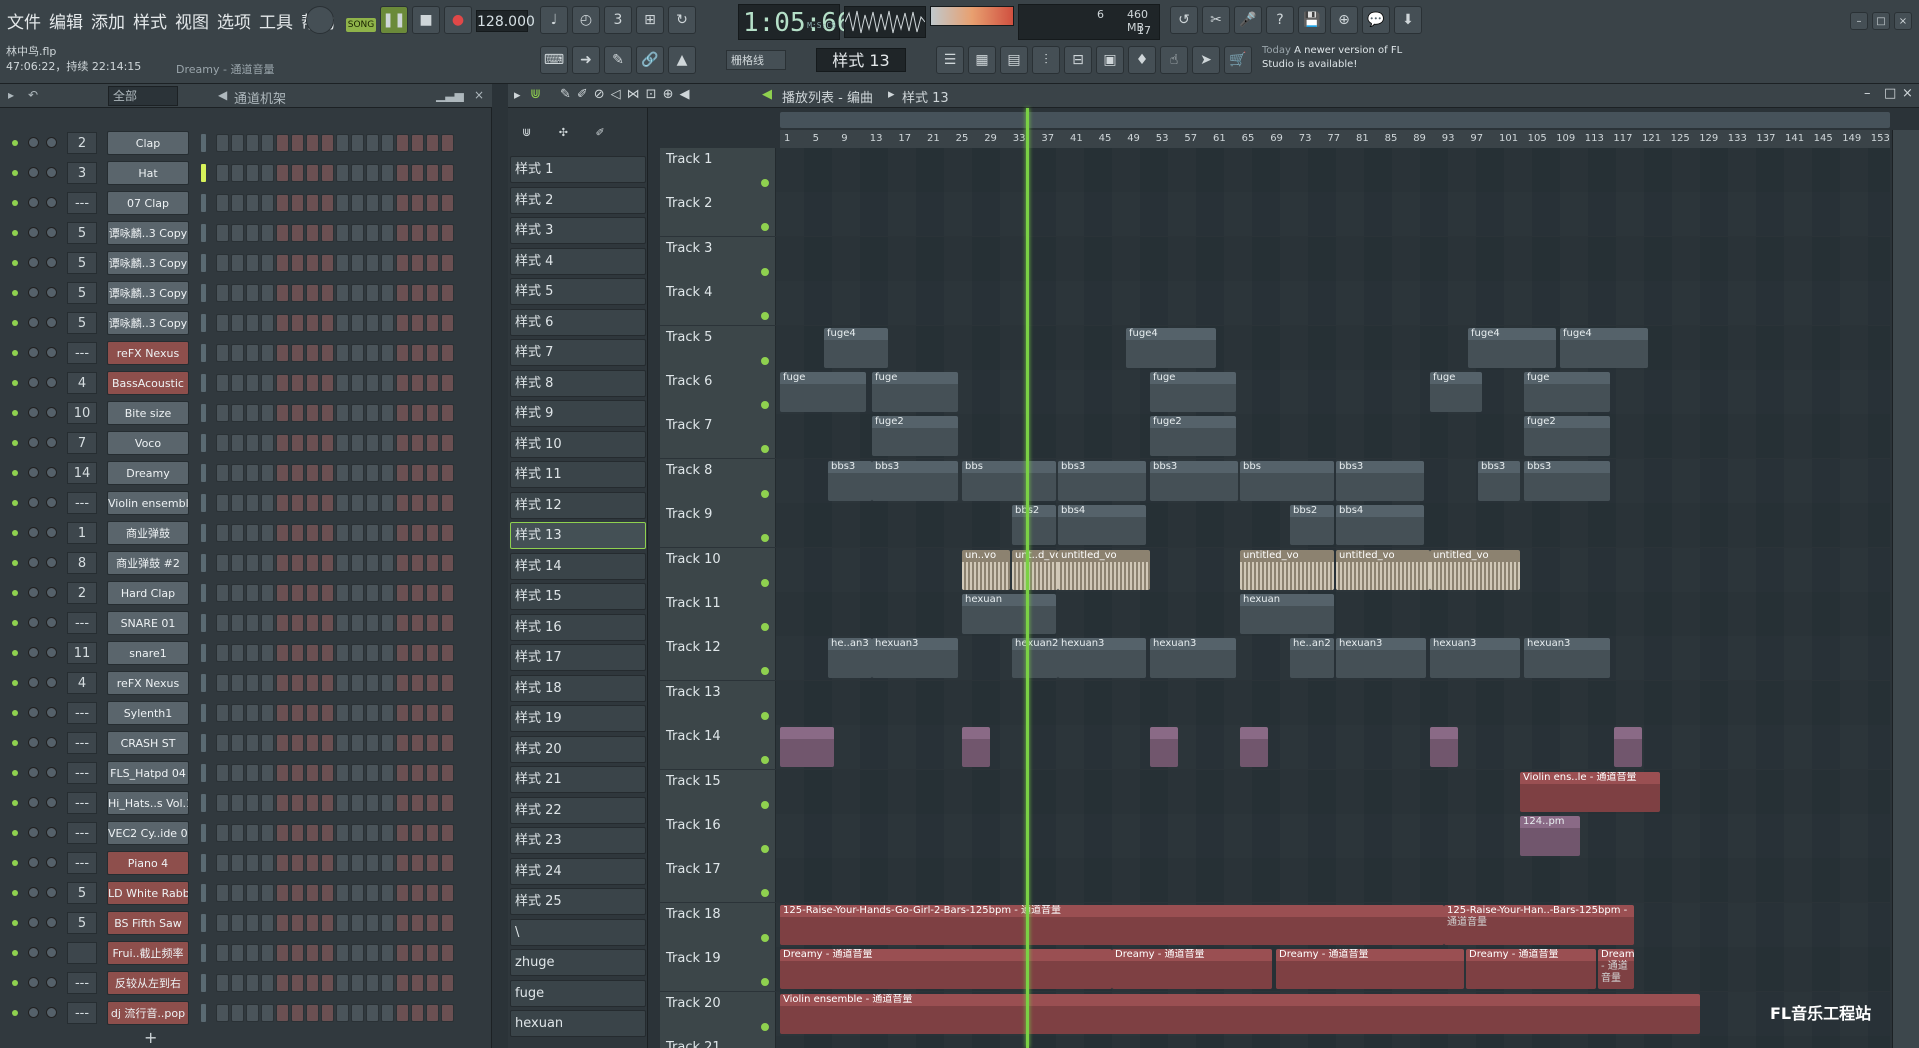  I want to click on pattern-item: 样式 19, so click(578, 718).